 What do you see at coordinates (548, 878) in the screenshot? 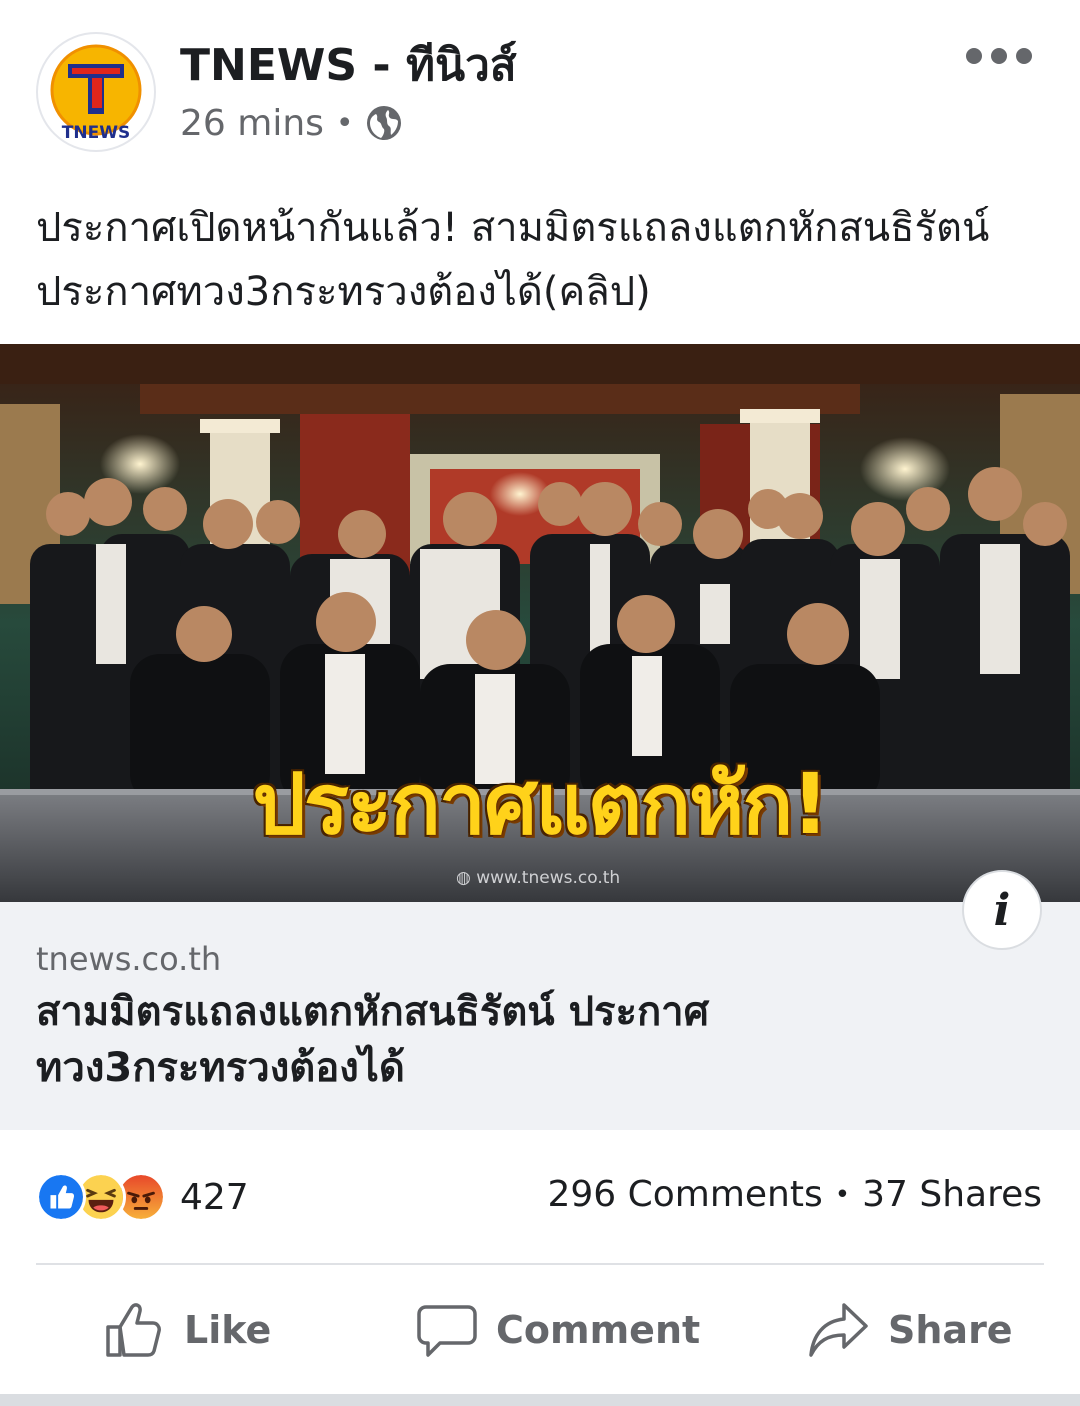
I see `watermark-text: www.tnews.co.th` at bounding box center [548, 878].